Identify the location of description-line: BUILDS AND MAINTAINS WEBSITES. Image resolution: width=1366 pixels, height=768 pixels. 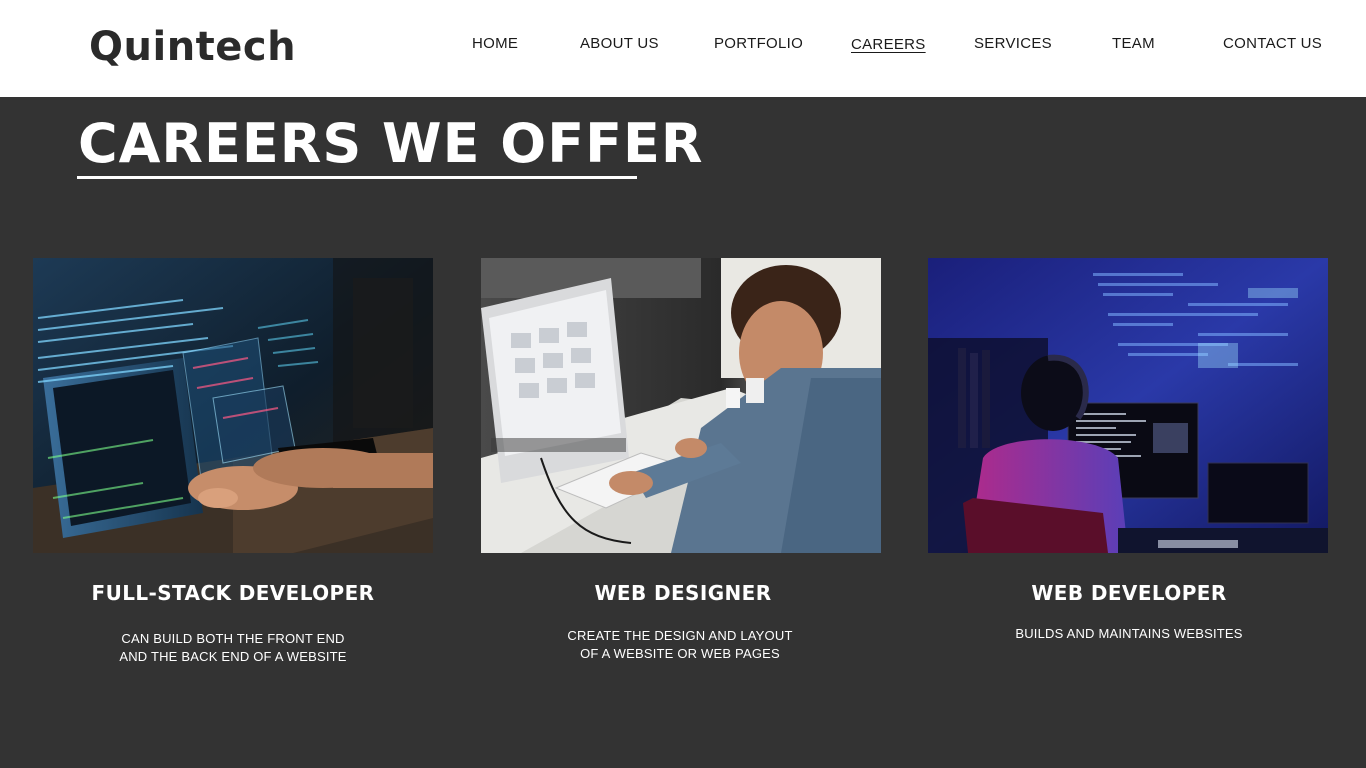
(1129, 633).